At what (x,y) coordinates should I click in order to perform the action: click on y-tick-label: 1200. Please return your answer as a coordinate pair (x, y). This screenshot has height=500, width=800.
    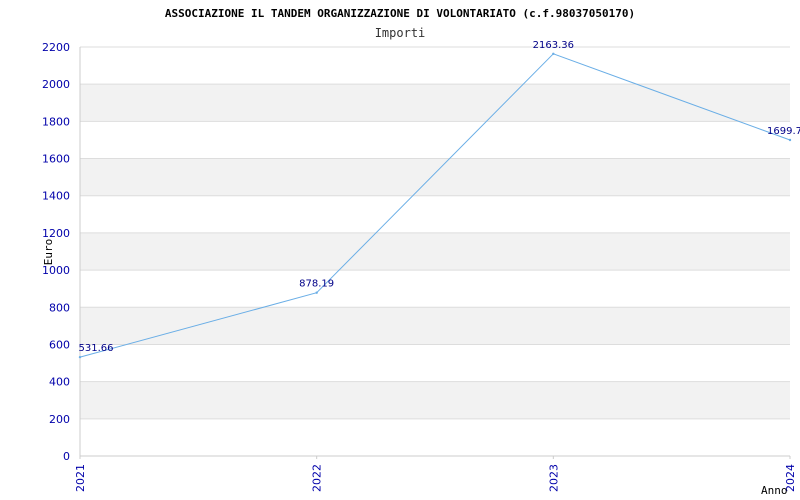
    Looking at the image, I should click on (56, 233).